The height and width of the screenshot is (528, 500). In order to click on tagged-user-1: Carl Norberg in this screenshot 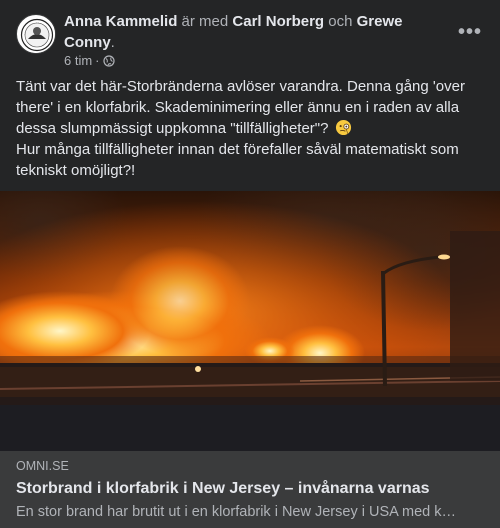, I will do `click(278, 21)`.